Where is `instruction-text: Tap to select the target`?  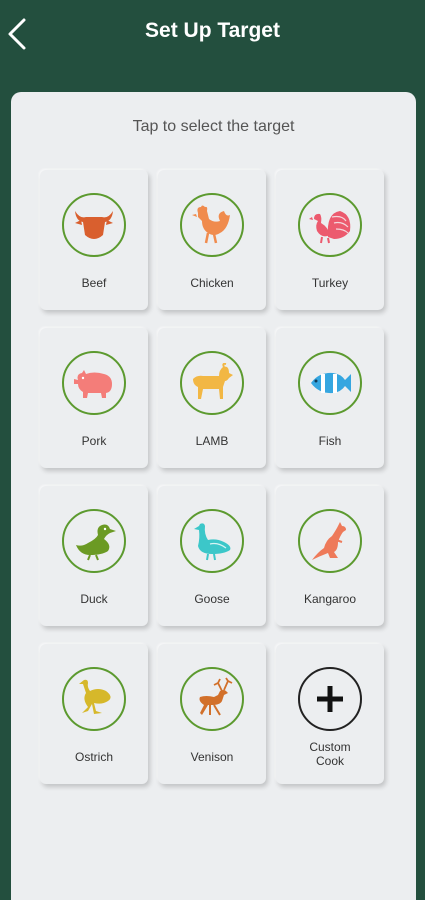 instruction-text: Tap to select the target is located at coordinates (213, 126).